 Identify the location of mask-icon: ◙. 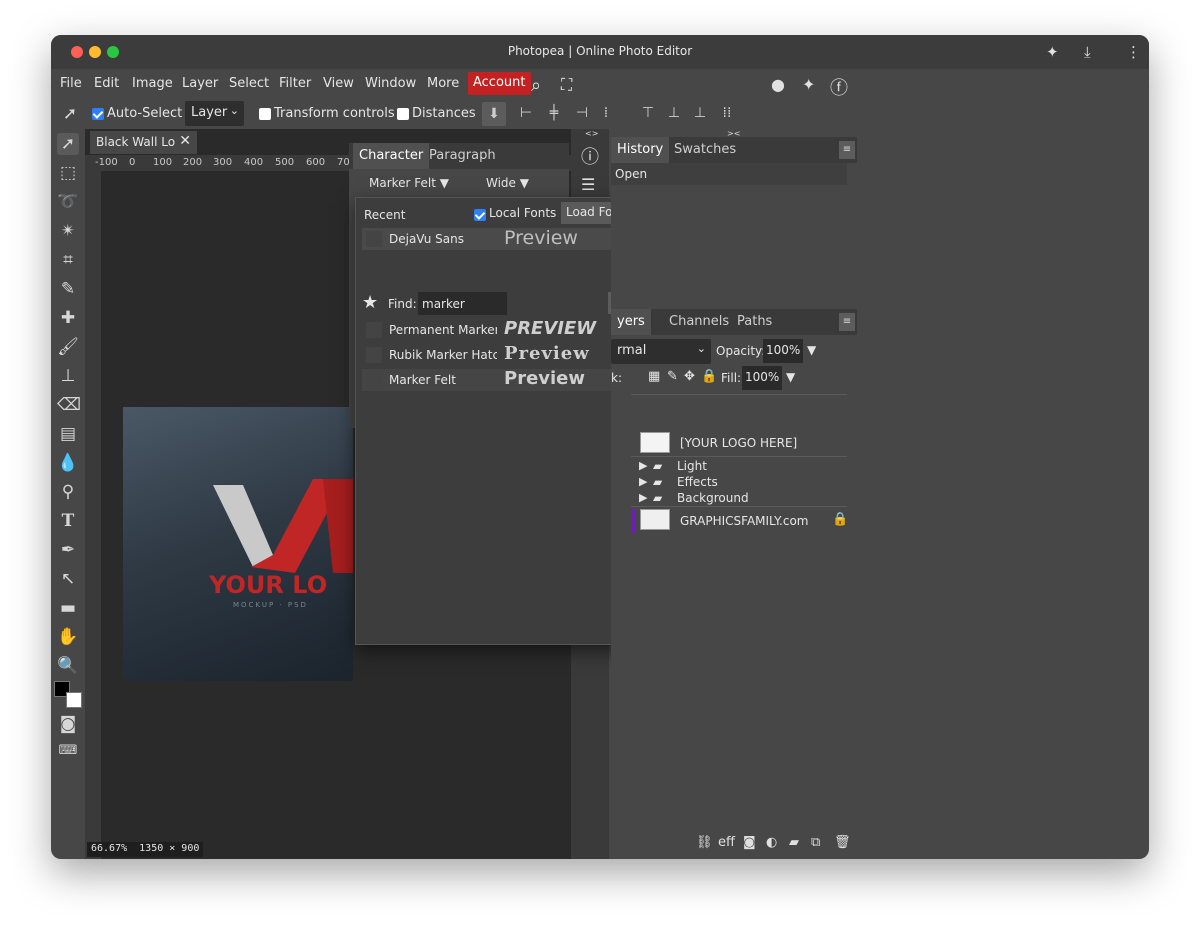
(749, 842).